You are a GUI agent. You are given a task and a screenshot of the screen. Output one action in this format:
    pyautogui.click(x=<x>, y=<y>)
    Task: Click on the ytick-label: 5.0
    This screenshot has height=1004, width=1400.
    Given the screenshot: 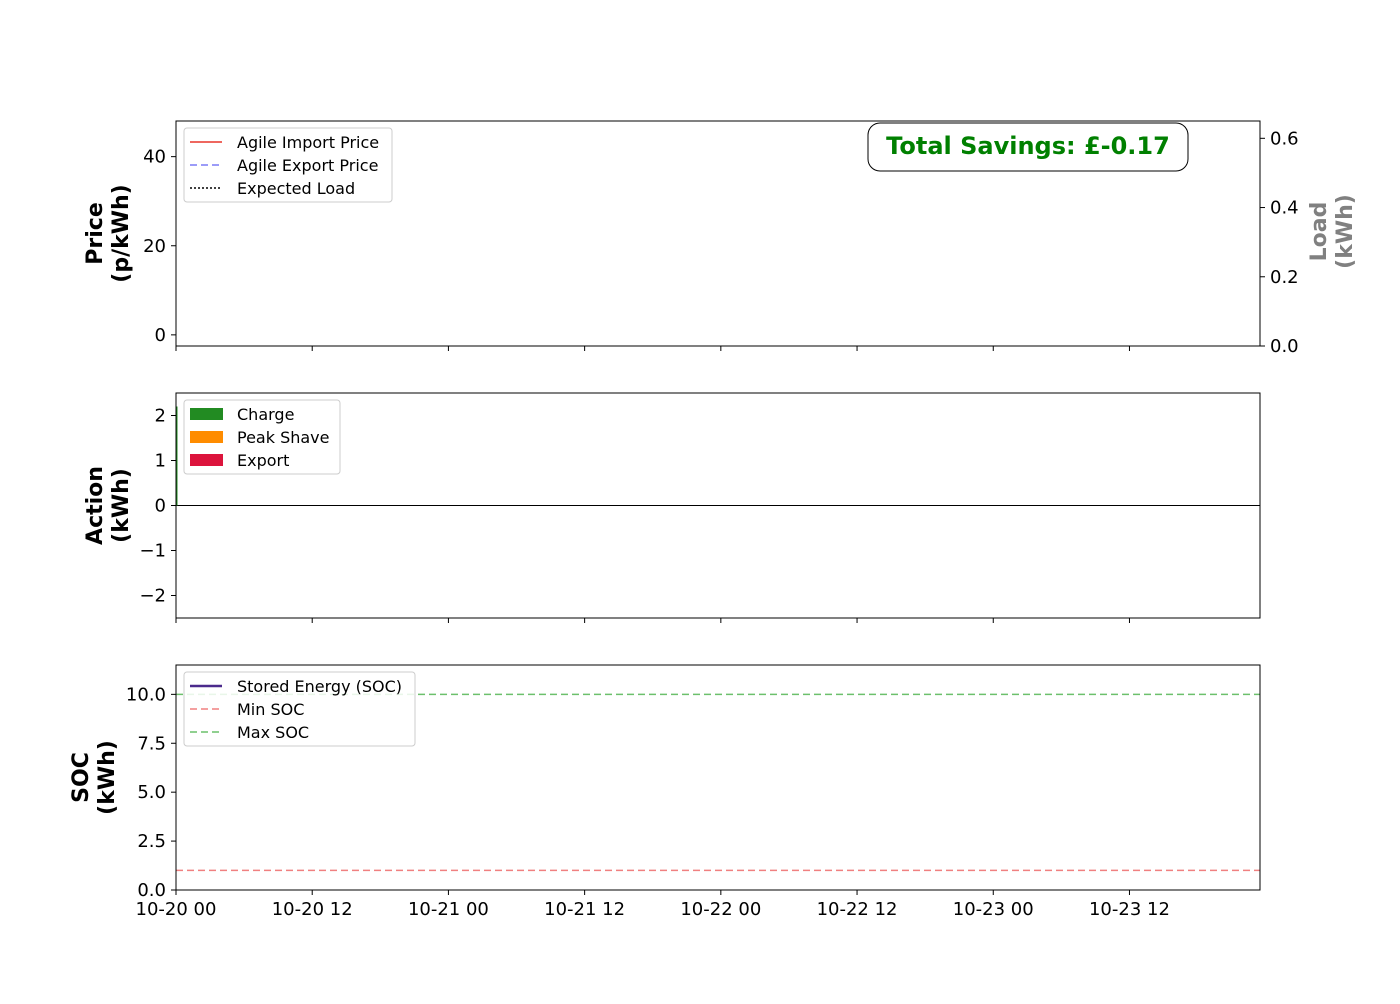 What is the action you would take?
    pyautogui.click(x=151, y=792)
    